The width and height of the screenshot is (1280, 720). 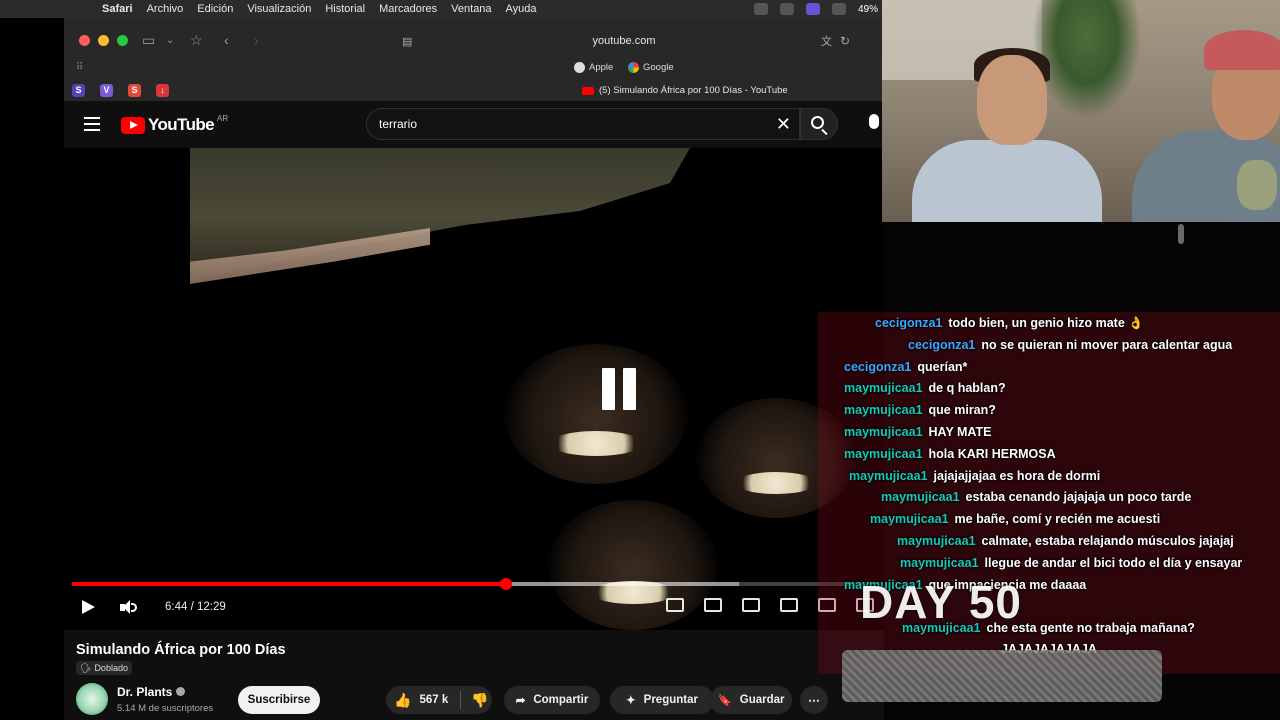 I want to click on save-button: 🔖 Guardar, so click(x=751, y=700).